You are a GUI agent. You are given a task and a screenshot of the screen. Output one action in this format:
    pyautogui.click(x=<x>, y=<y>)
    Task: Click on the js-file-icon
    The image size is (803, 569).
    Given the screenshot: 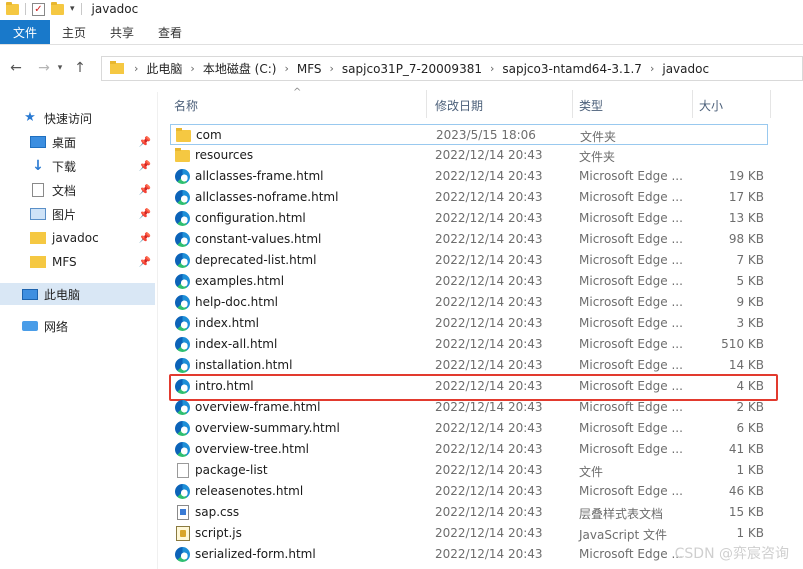 What is the action you would take?
    pyautogui.click(x=183, y=533)
    